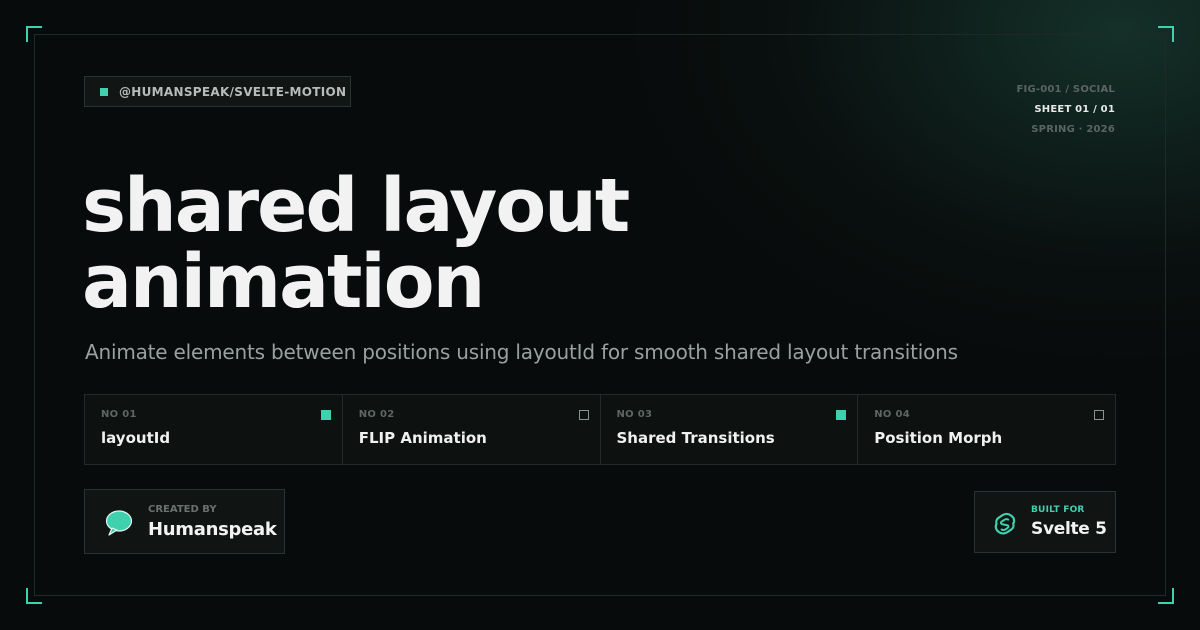 Image resolution: width=1200 pixels, height=630 pixels. Describe the element at coordinates (136, 438) in the screenshot. I see `feature-name: layoutId` at that location.